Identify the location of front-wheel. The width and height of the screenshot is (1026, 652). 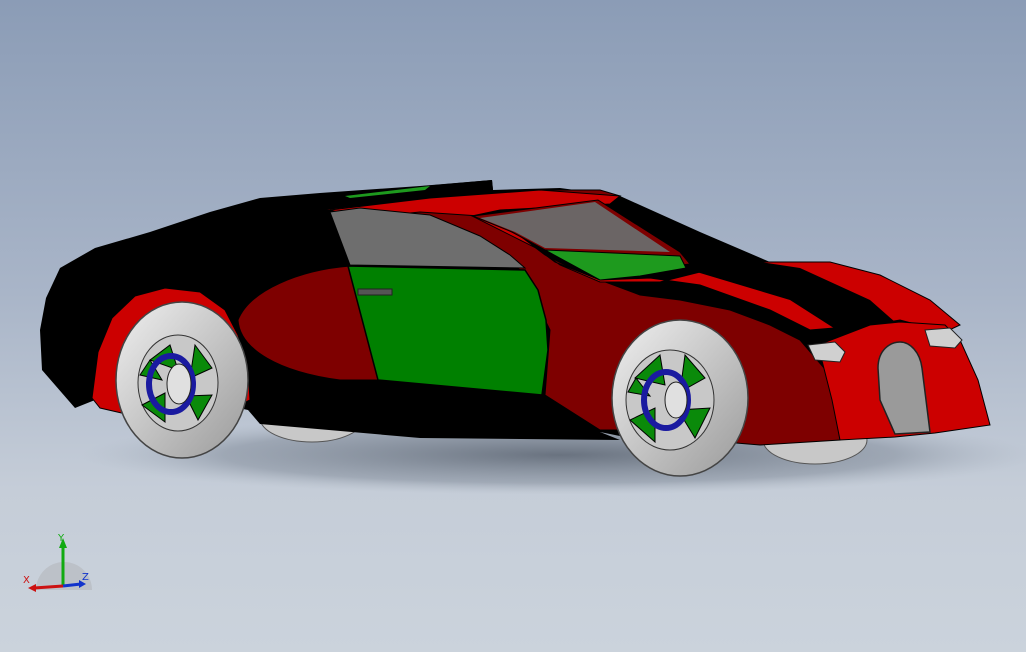
(680, 398).